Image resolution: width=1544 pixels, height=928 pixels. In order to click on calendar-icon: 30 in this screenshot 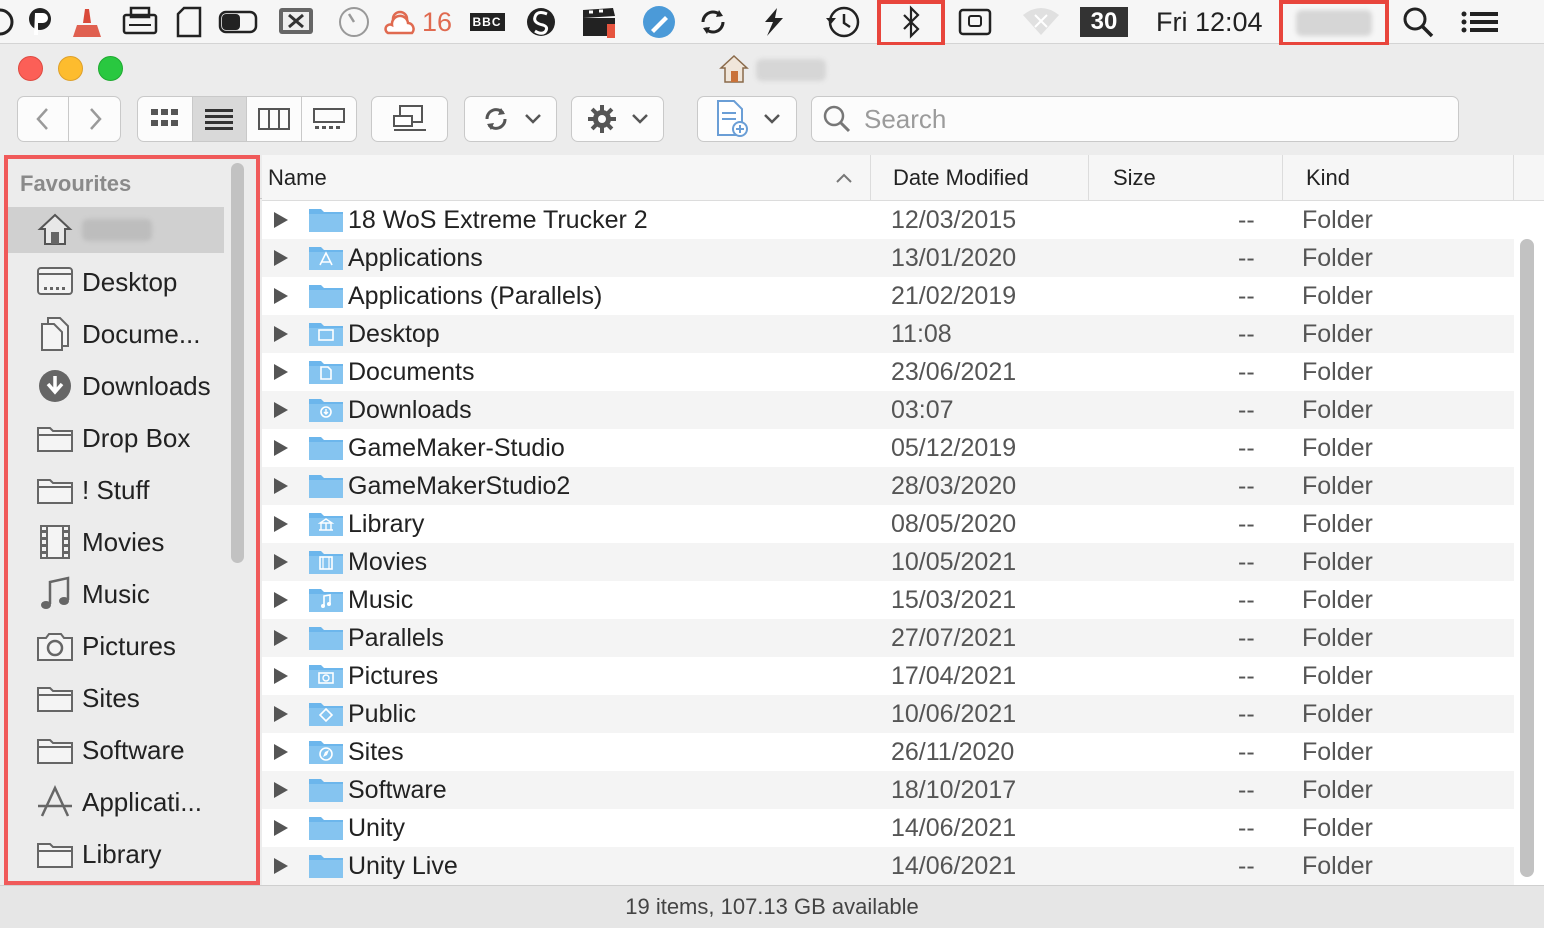, I will do `click(1104, 22)`.